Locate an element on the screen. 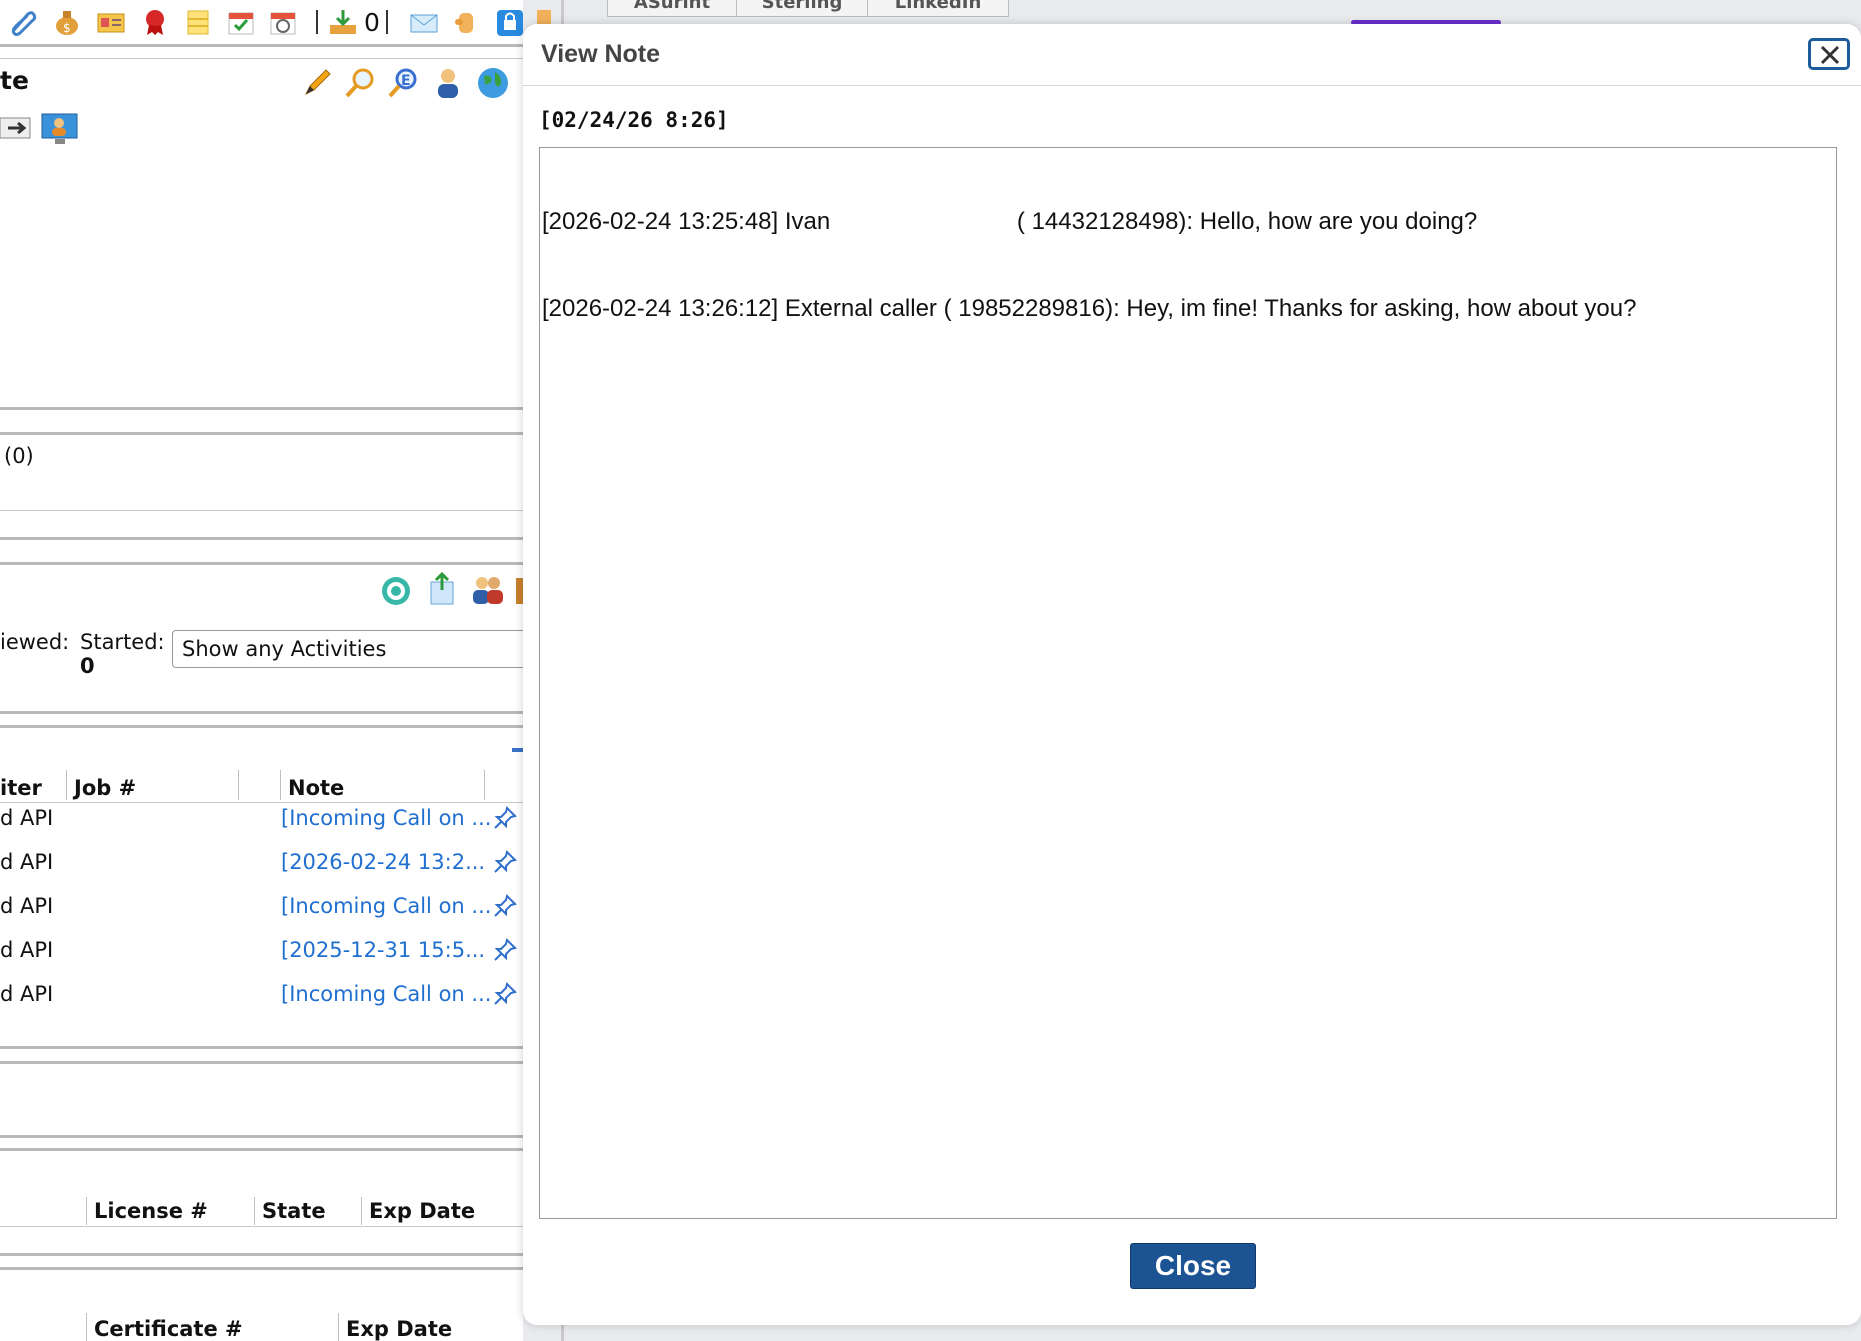  toolbar-separator is located at coordinates (261, 45).